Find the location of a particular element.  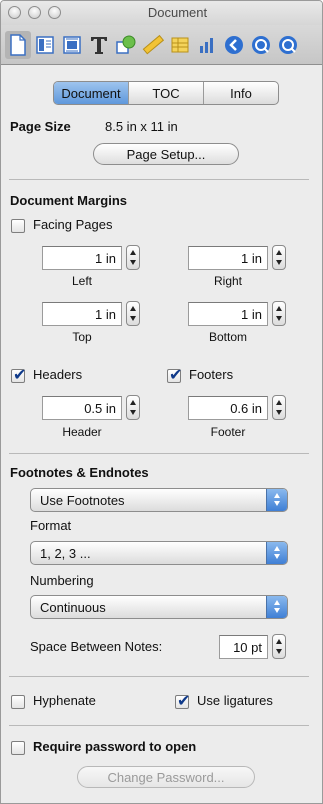

bottom-margin-field: 1 in is located at coordinates (228, 314).